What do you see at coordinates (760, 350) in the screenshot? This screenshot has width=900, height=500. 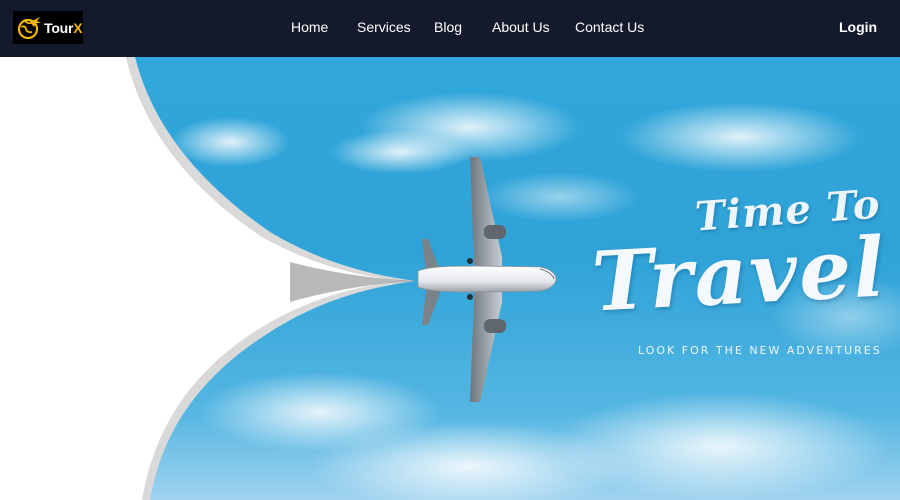 I see `hero-tagline: LOOK FOR THE NEW ADVENTURES` at bounding box center [760, 350].